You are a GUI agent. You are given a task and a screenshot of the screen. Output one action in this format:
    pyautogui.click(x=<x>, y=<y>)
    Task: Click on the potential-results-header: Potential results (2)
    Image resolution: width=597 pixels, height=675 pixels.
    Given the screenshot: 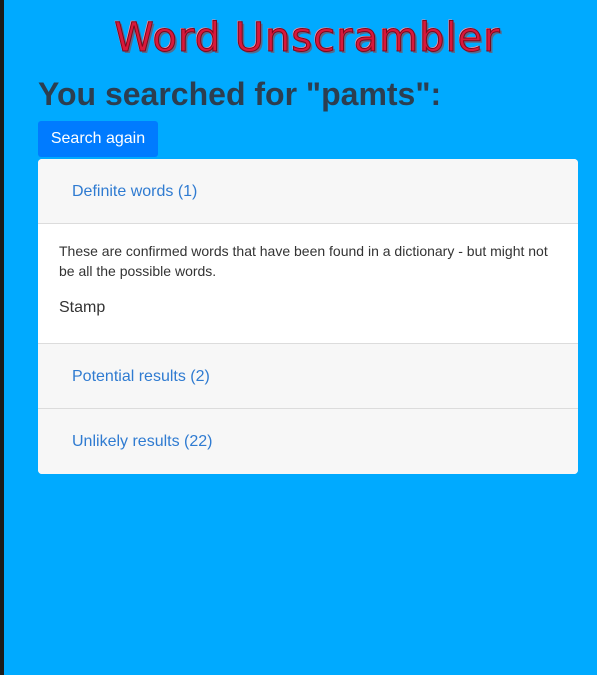 What is the action you would take?
    pyautogui.click(x=308, y=376)
    